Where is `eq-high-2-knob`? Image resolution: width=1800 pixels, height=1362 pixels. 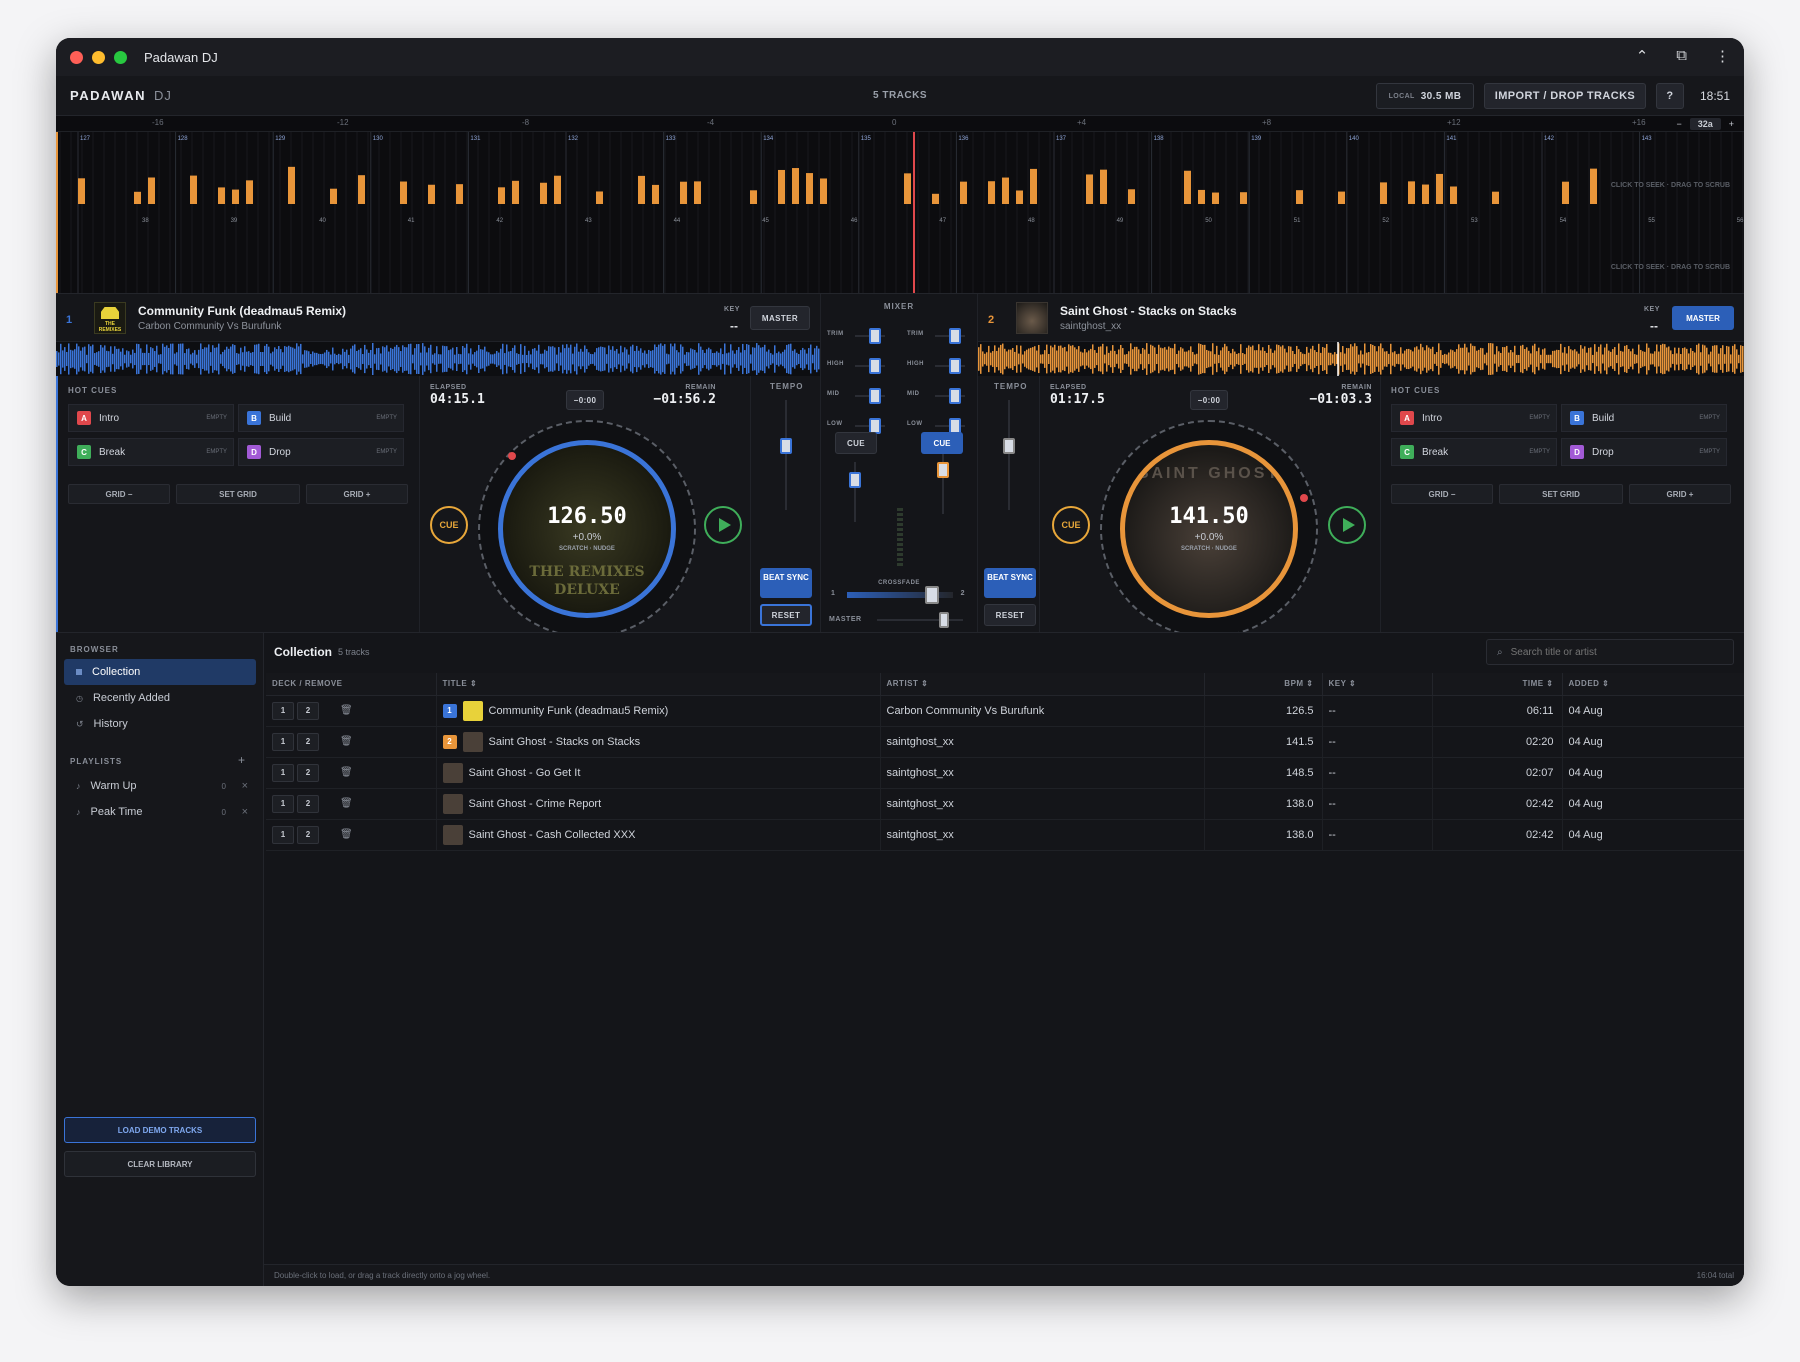
eq-high-2-knob is located at coordinates (955, 366).